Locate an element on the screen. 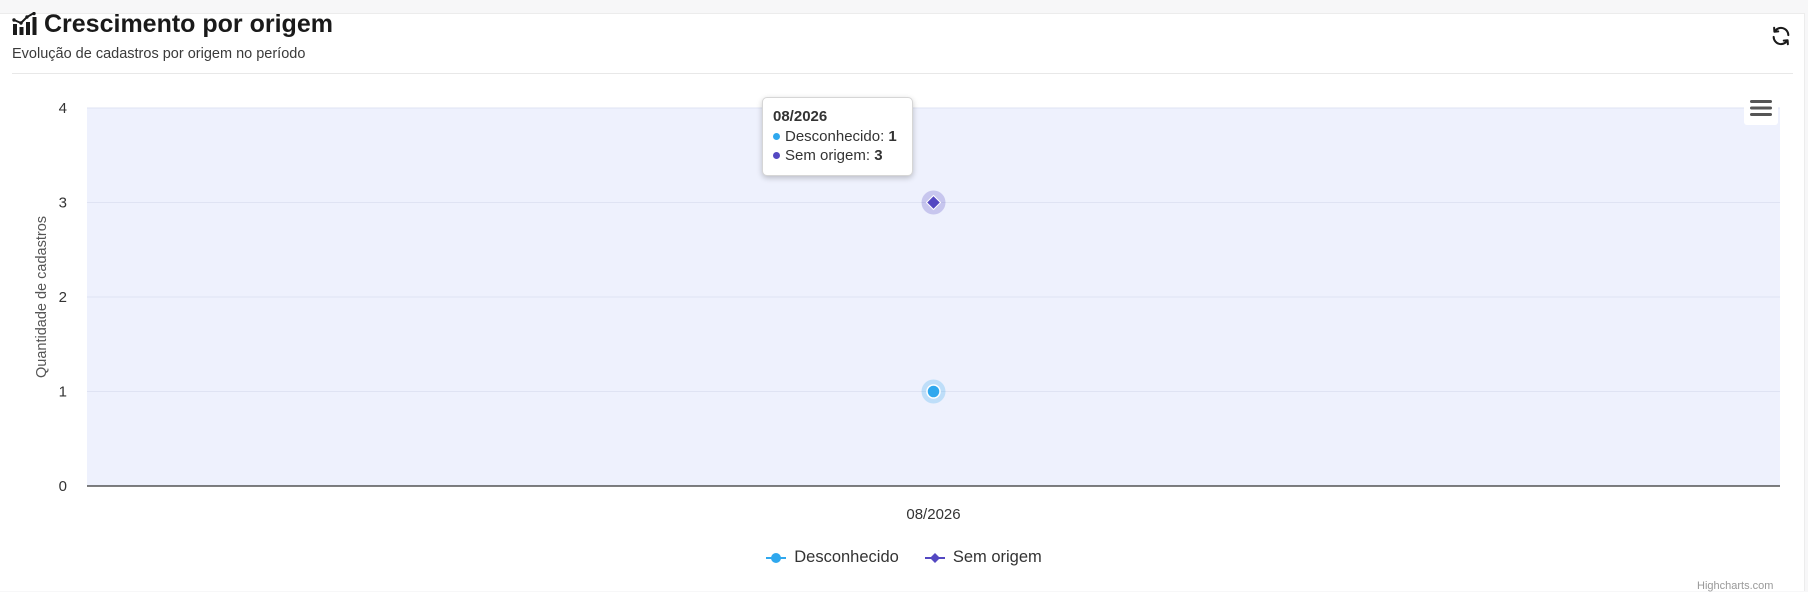 This screenshot has width=1808, height=592. x-tick-label: 08/2026 is located at coordinates (933, 514).